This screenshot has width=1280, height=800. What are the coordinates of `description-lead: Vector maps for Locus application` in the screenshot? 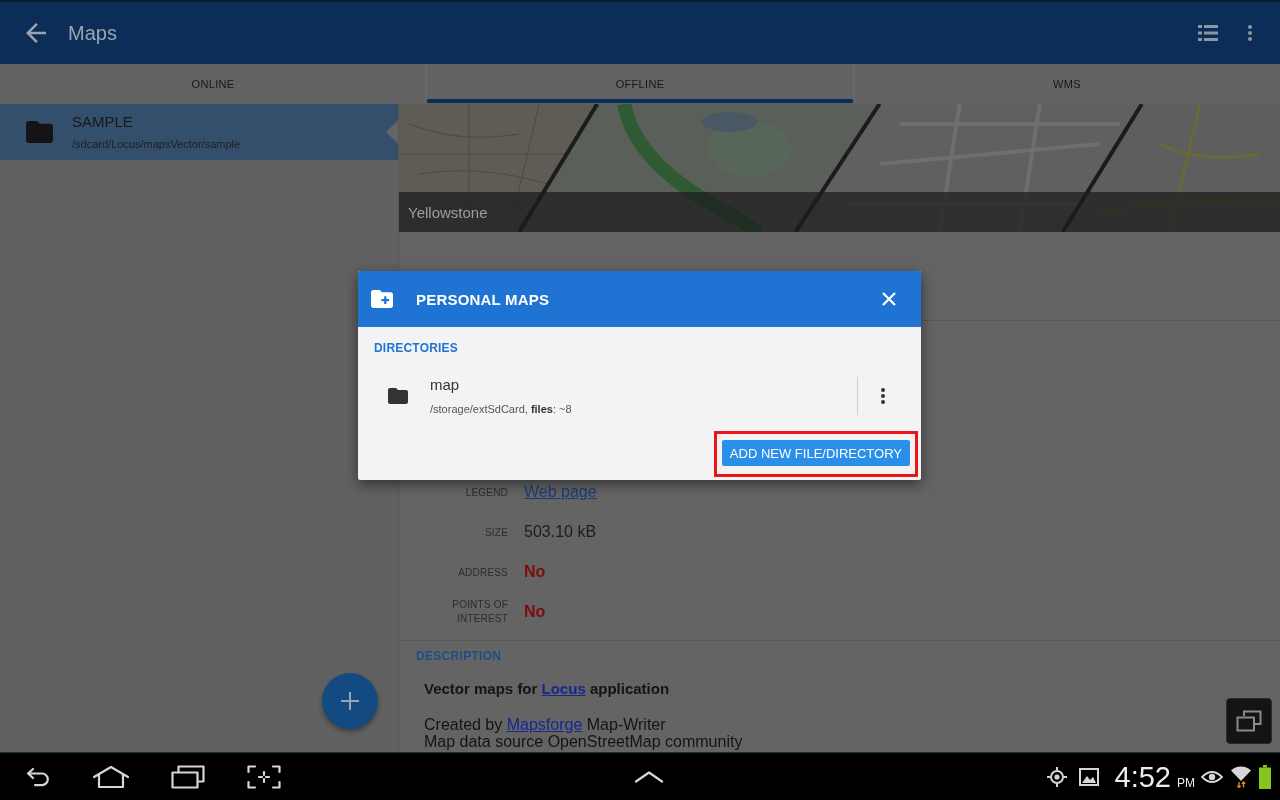 It's located at (547, 689).